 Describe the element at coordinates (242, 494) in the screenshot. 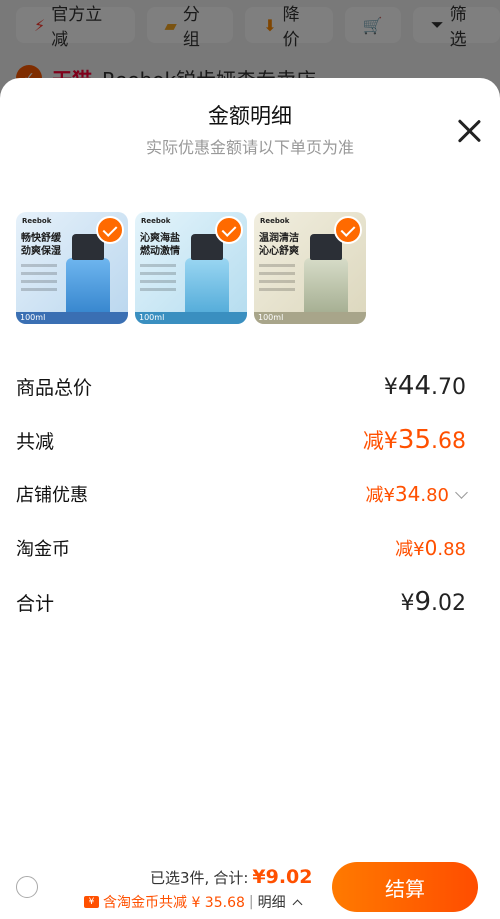

I see `row-store-discount: 店铺优惠 减 ¥34.80` at that location.